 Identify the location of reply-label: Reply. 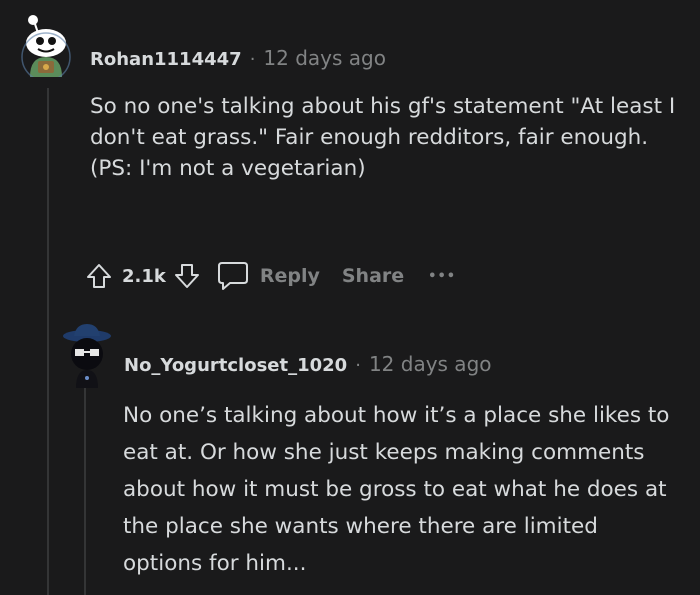
(289, 276).